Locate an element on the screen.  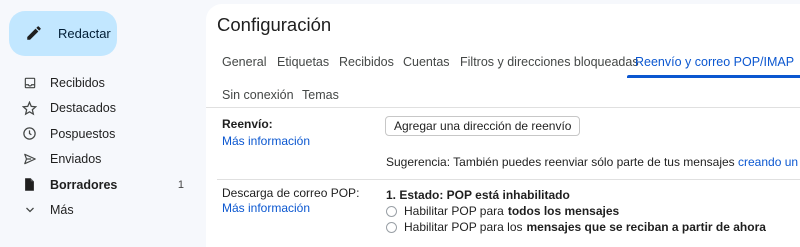
forwarding-more-info-link: Más información is located at coordinates (266, 141).